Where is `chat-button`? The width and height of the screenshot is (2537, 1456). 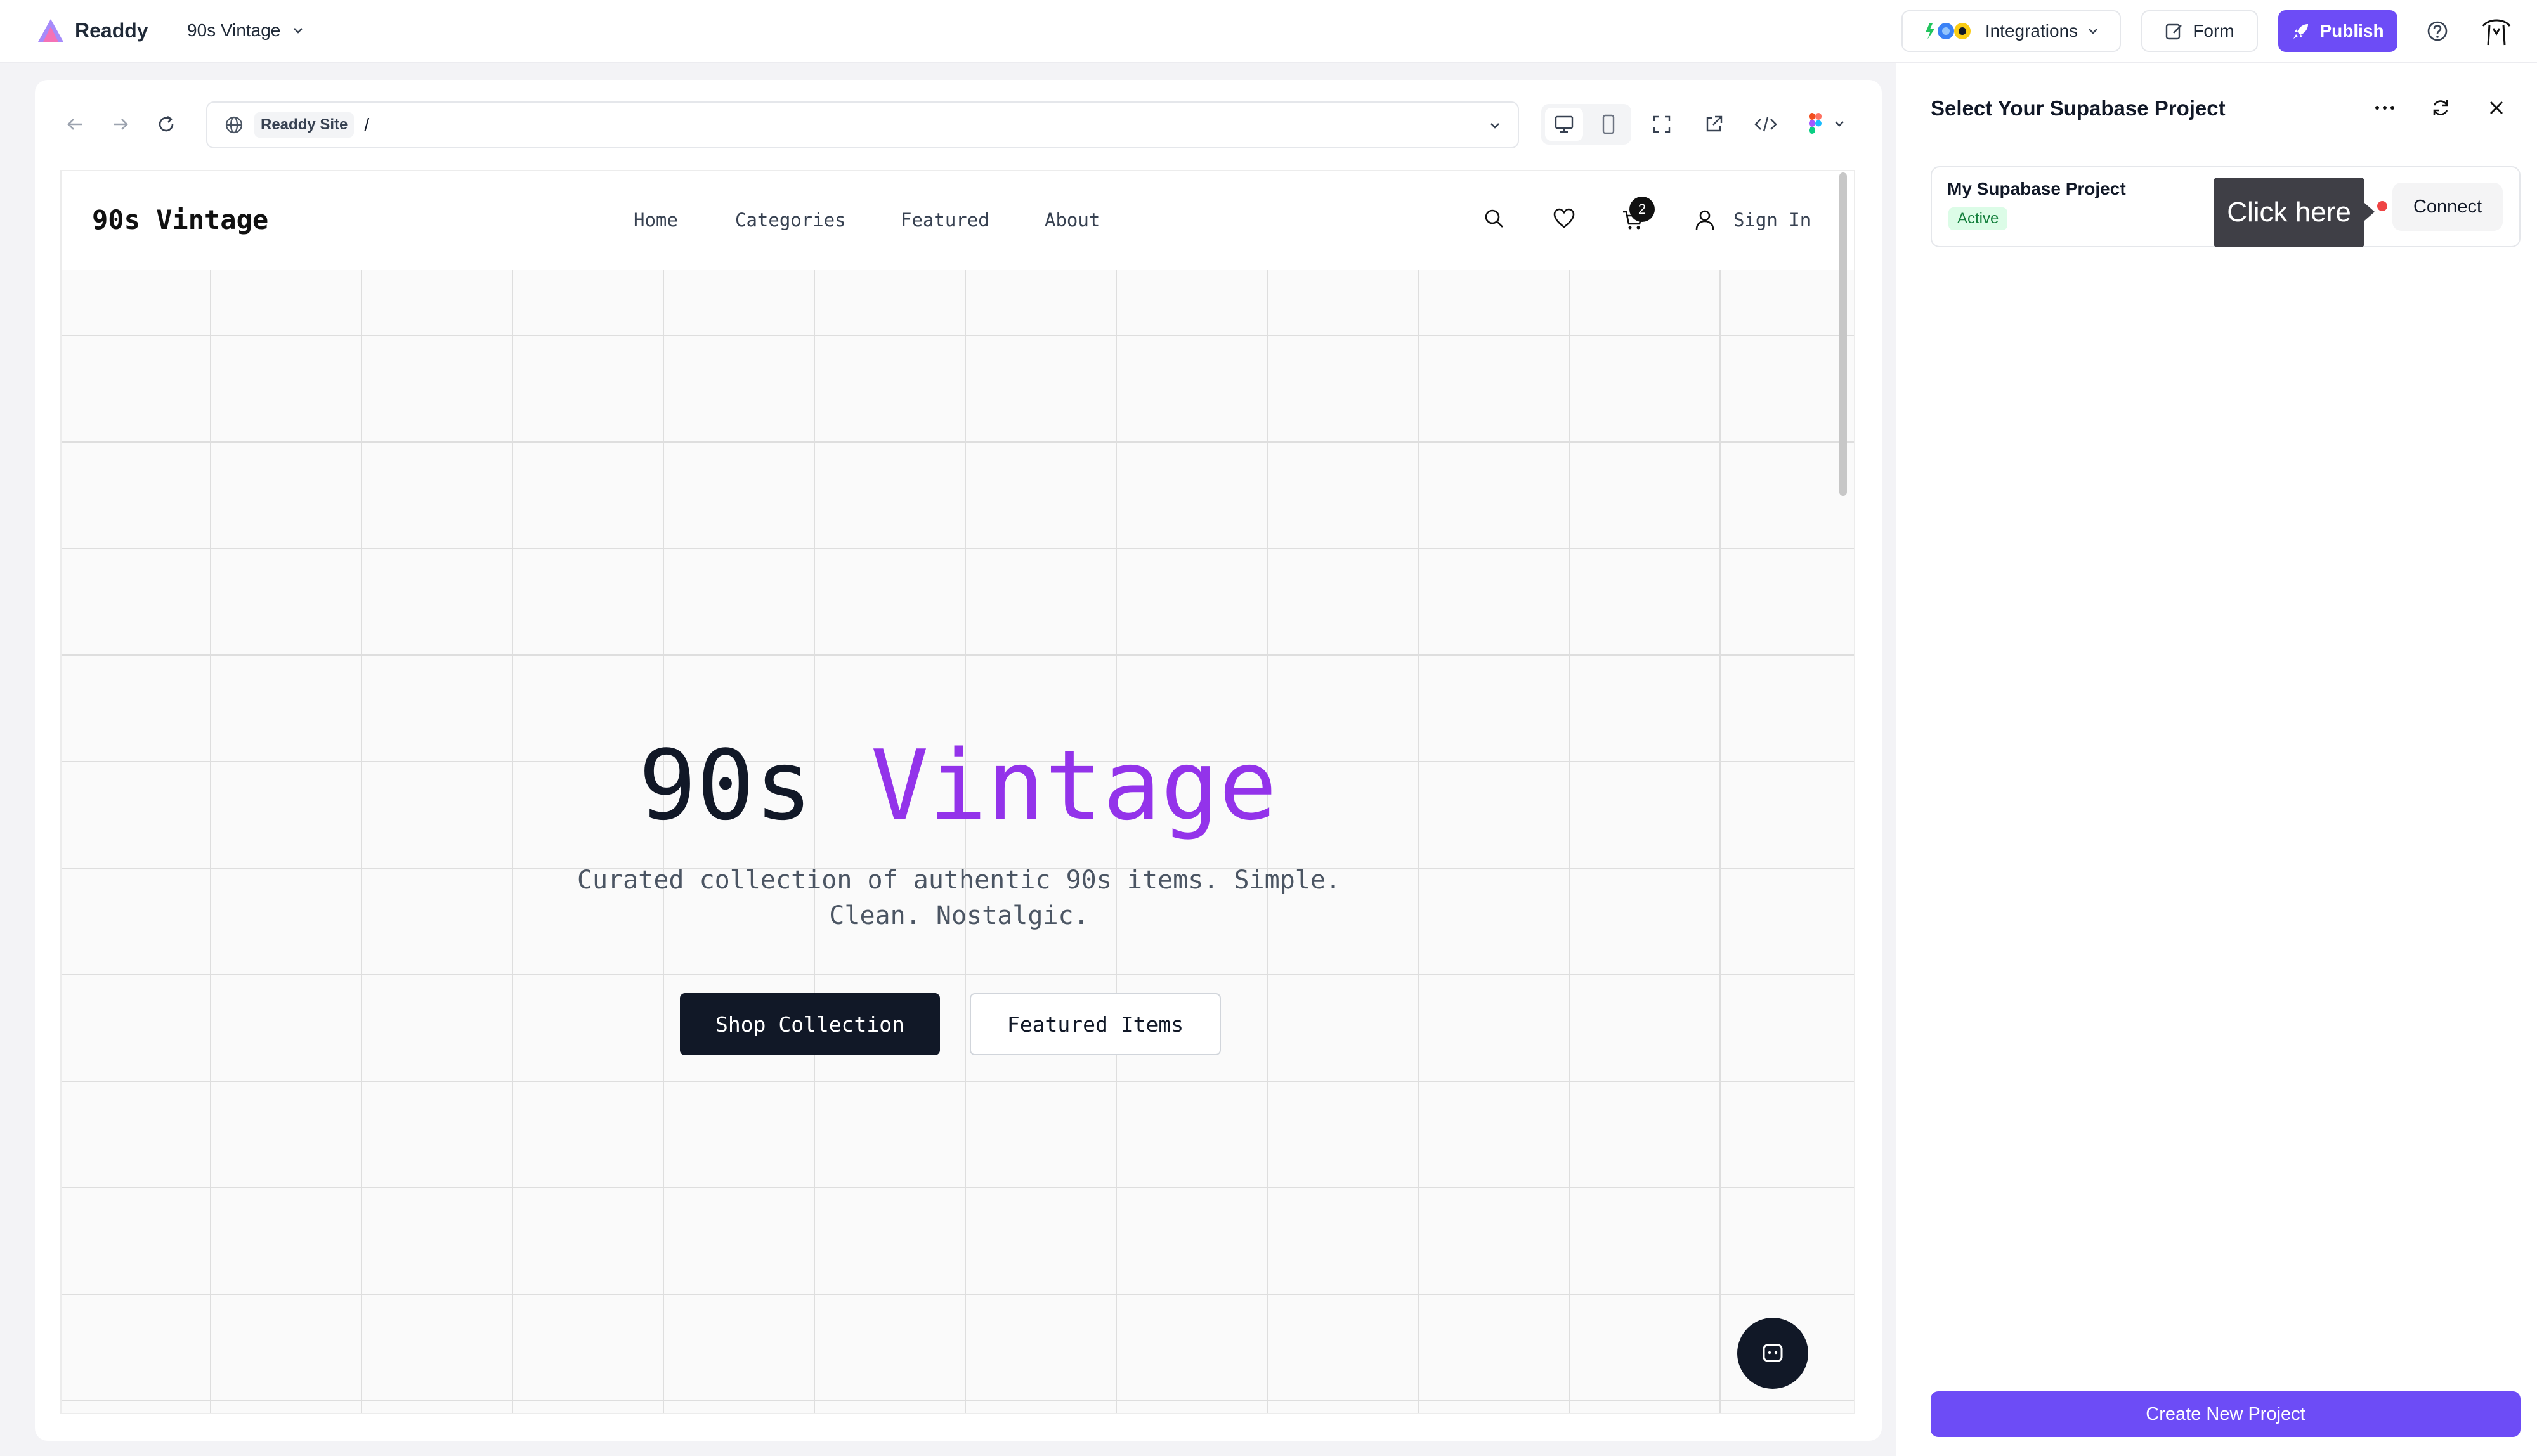
chat-button is located at coordinates (1772, 1353).